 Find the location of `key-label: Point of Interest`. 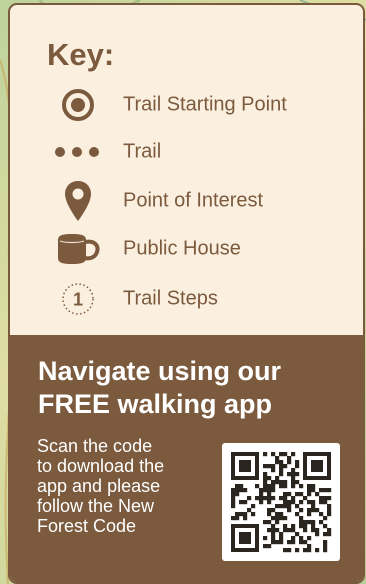

key-label: Point of Interest is located at coordinates (193, 200).